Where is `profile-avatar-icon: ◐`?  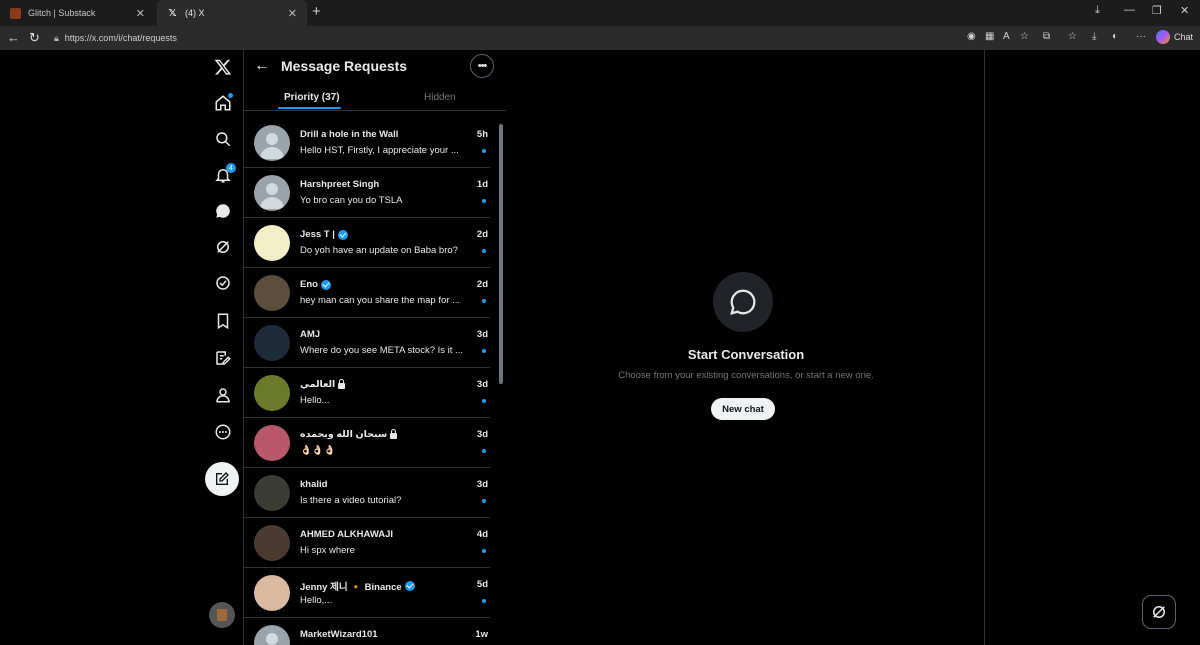 profile-avatar-icon: ◐ is located at coordinates (1115, 36).